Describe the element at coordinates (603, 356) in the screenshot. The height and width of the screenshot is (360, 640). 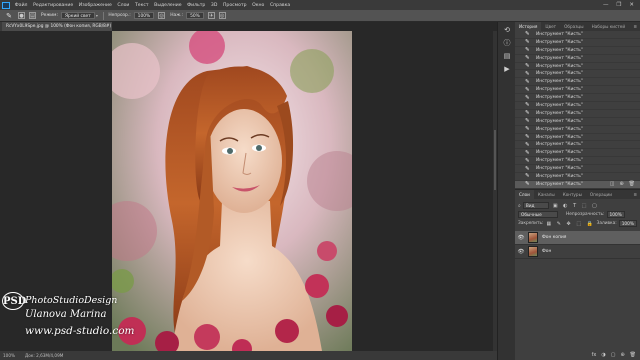
I see `adjustment-icon: ◑` at that location.